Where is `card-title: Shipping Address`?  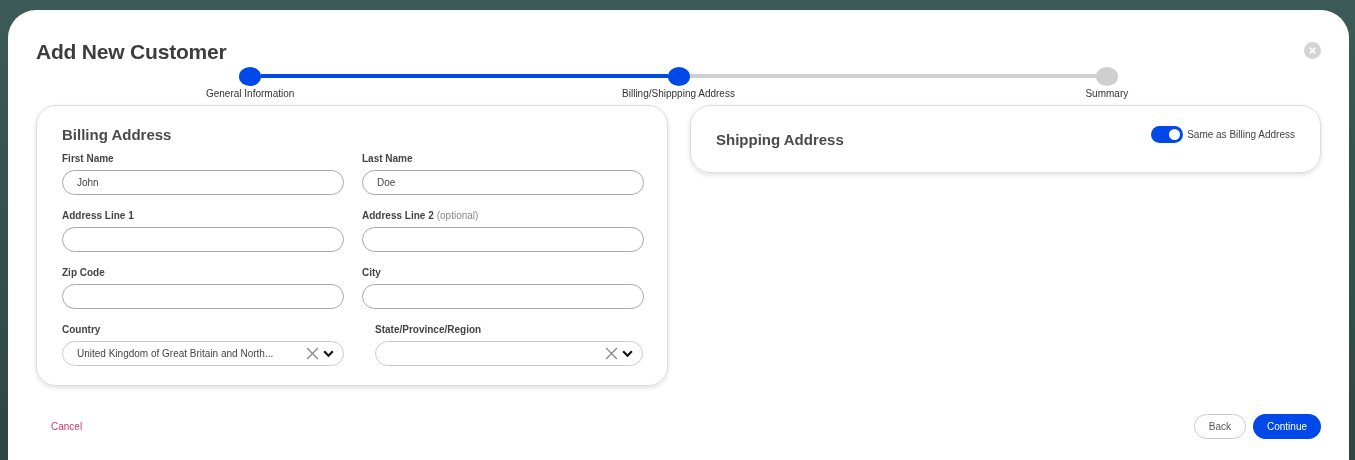
card-title: Shipping Address is located at coordinates (780, 139).